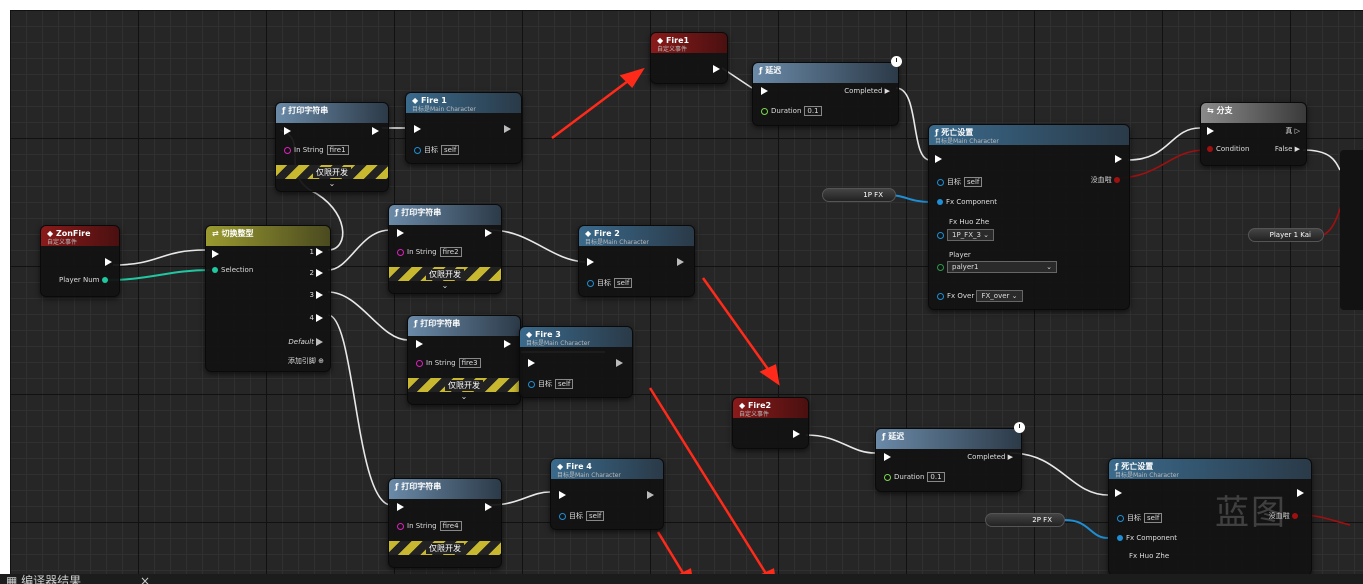 This screenshot has height=584, width=1363. What do you see at coordinates (607, 494) in the screenshot?
I see `fire4-call-node: ◆ Fire 4 目标是Main Character 目标 self` at bounding box center [607, 494].